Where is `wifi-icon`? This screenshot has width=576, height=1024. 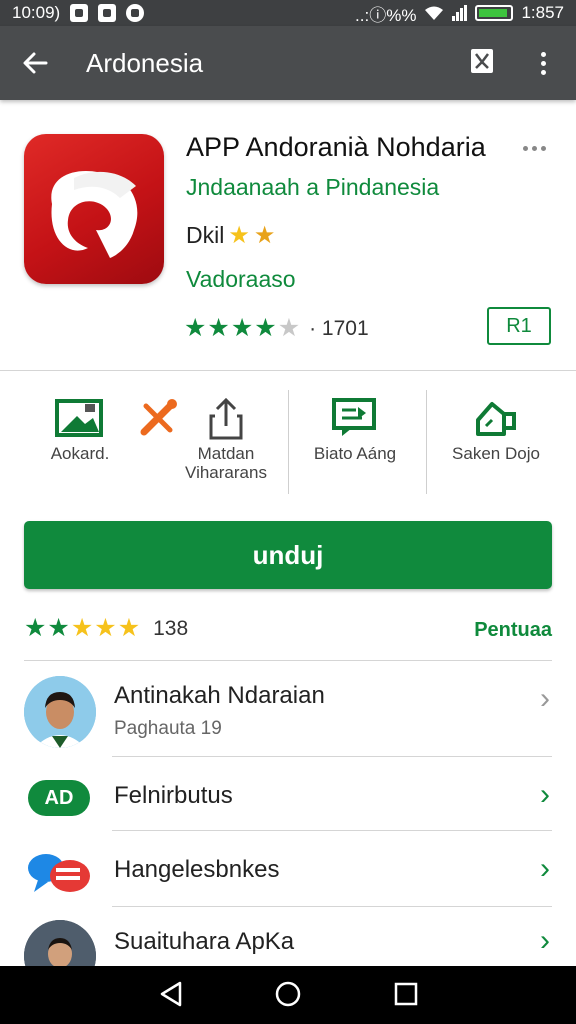
wifi-icon is located at coordinates (434, 13).